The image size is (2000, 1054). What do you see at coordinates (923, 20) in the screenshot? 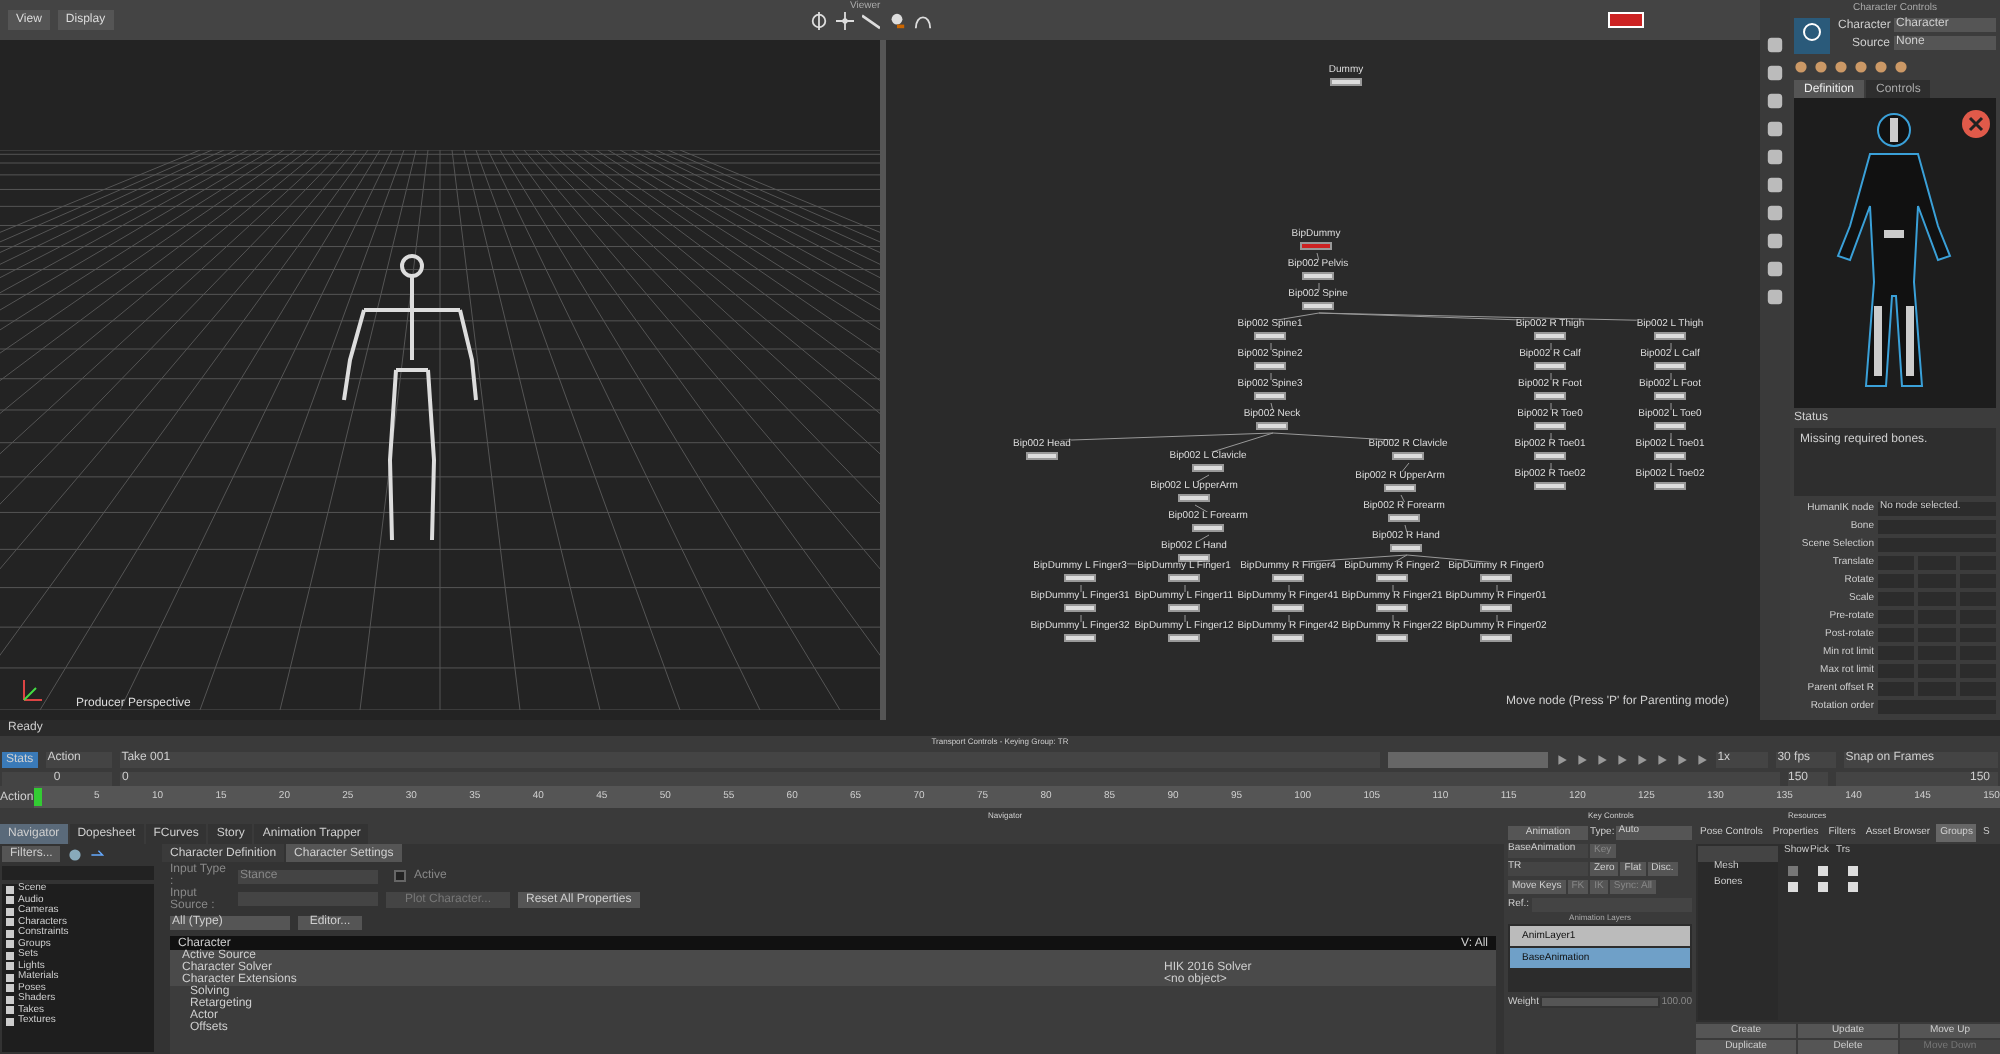
I see `arc-icon` at bounding box center [923, 20].